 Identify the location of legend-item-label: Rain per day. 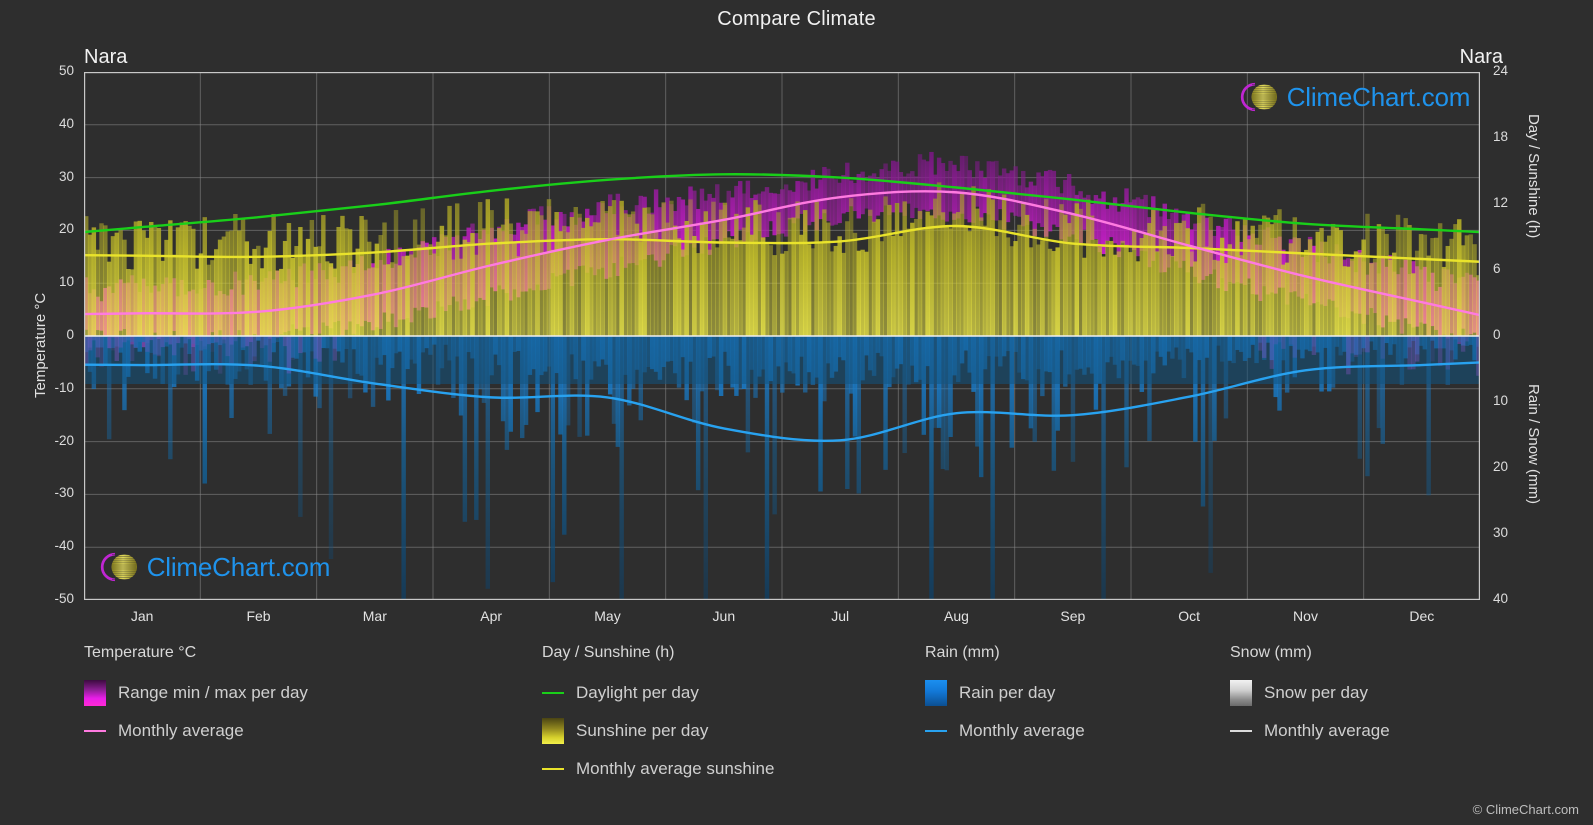
(1007, 692).